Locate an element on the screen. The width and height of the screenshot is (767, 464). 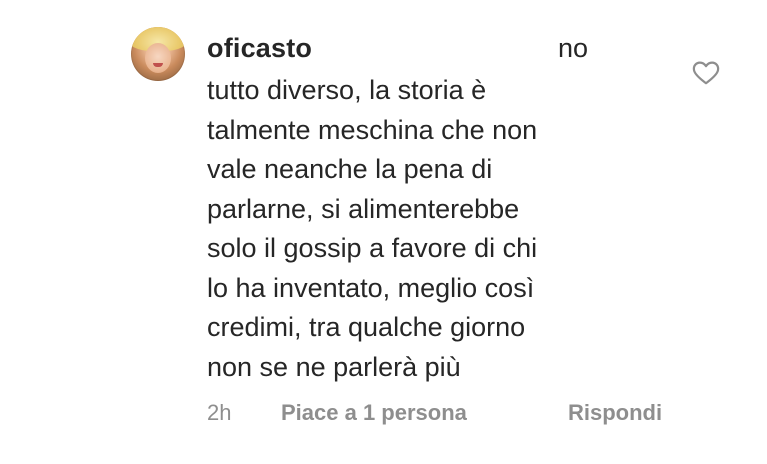
heart-icon is located at coordinates (706, 73).